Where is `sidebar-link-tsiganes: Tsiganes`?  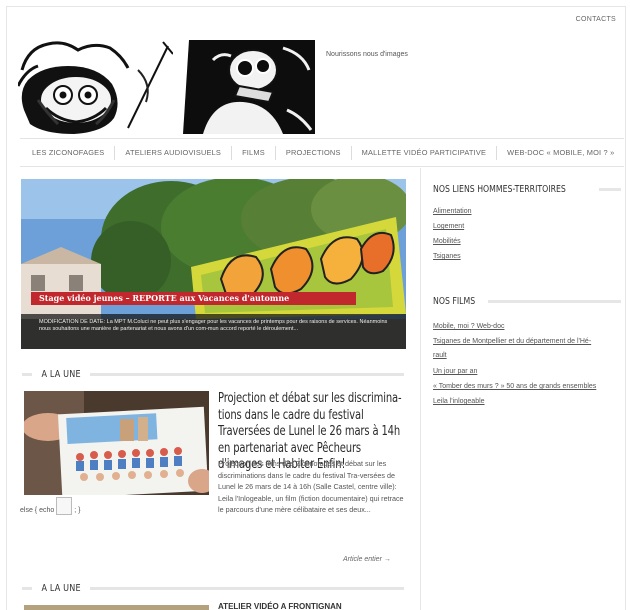 sidebar-link-tsiganes: Tsiganes is located at coordinates (447, 256).